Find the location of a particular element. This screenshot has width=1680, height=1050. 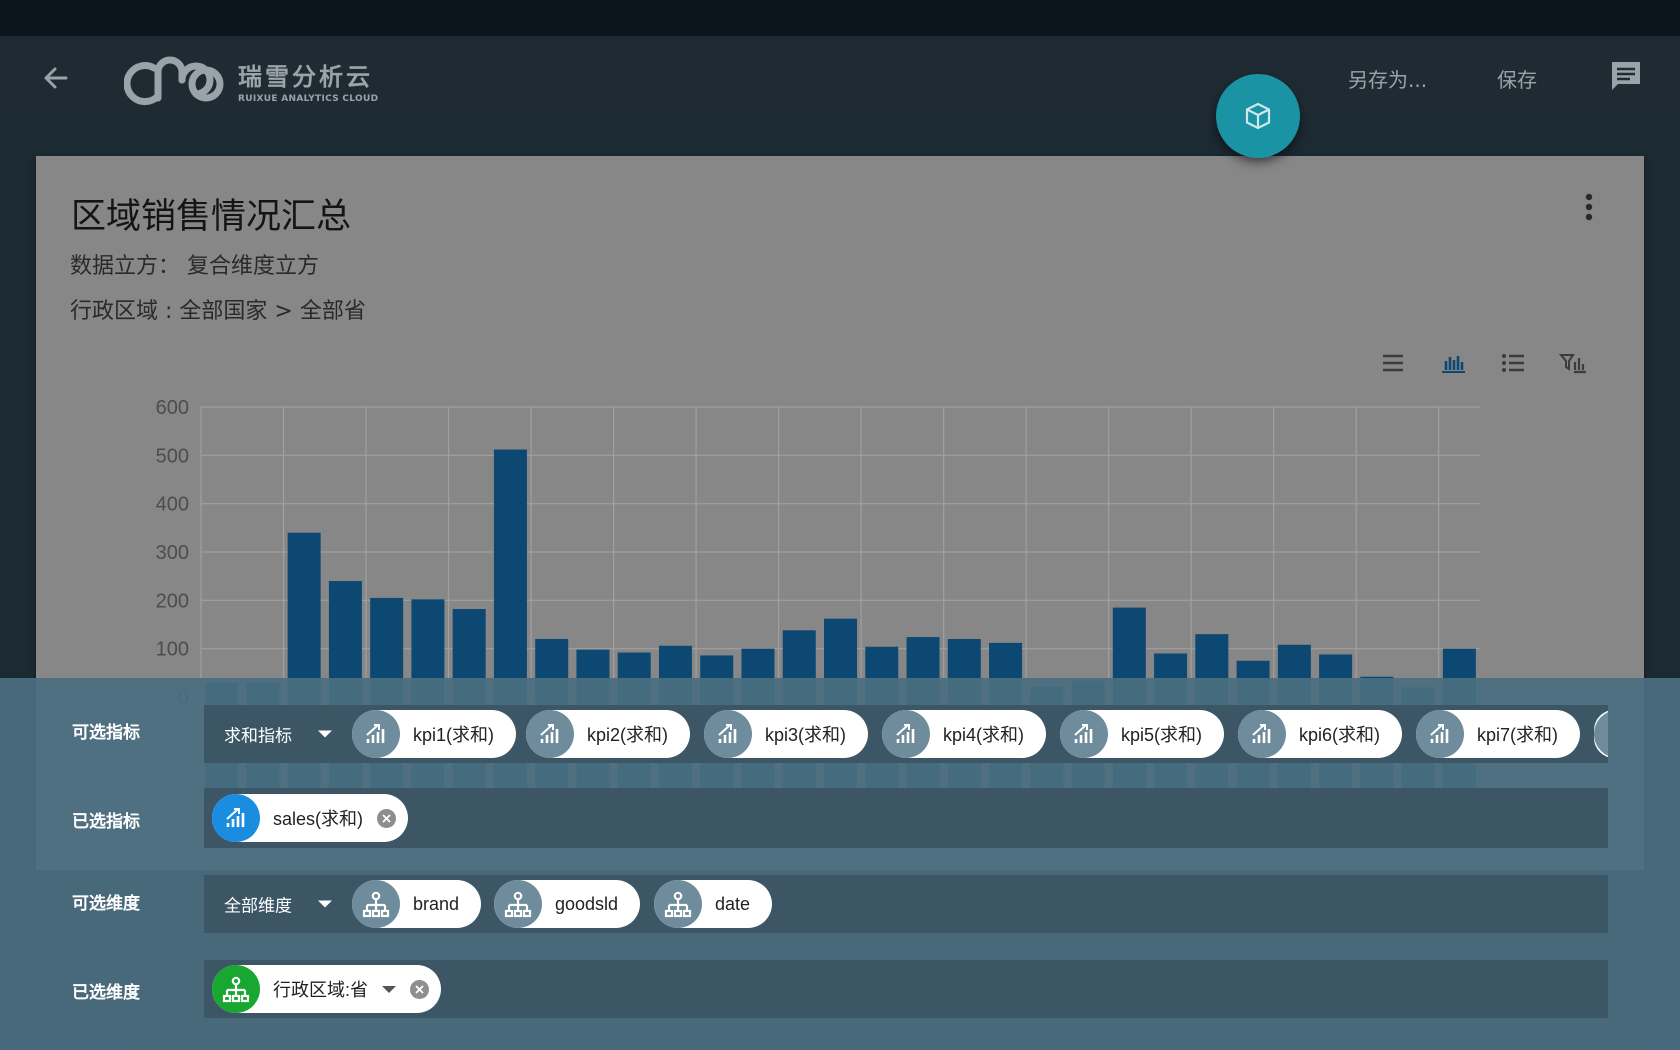

dimension-chip-label: date is located at coordinates (733, 903).